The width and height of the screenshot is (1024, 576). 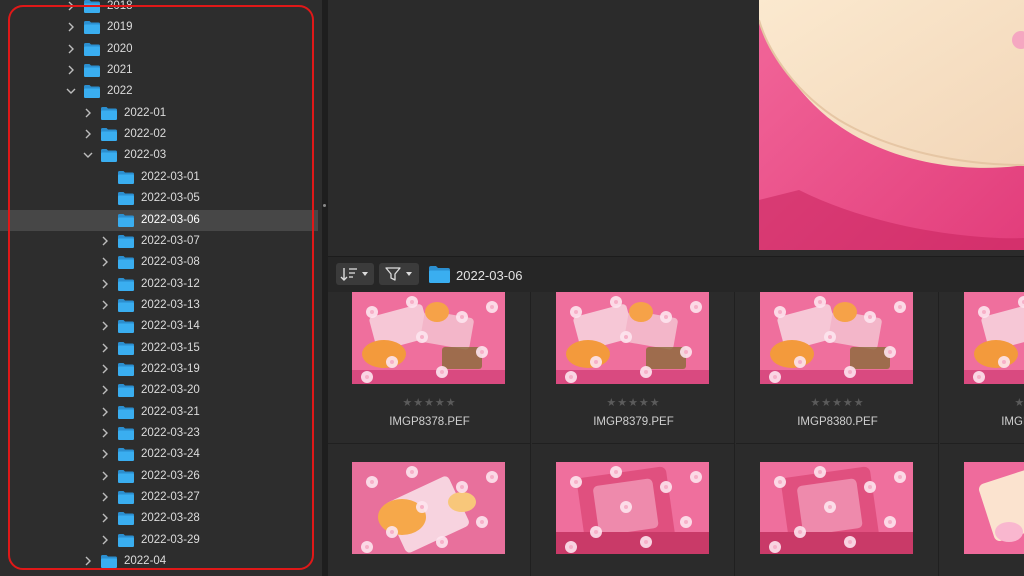 I want to click on splitter-grip-icon, so click(x=324, y=205).